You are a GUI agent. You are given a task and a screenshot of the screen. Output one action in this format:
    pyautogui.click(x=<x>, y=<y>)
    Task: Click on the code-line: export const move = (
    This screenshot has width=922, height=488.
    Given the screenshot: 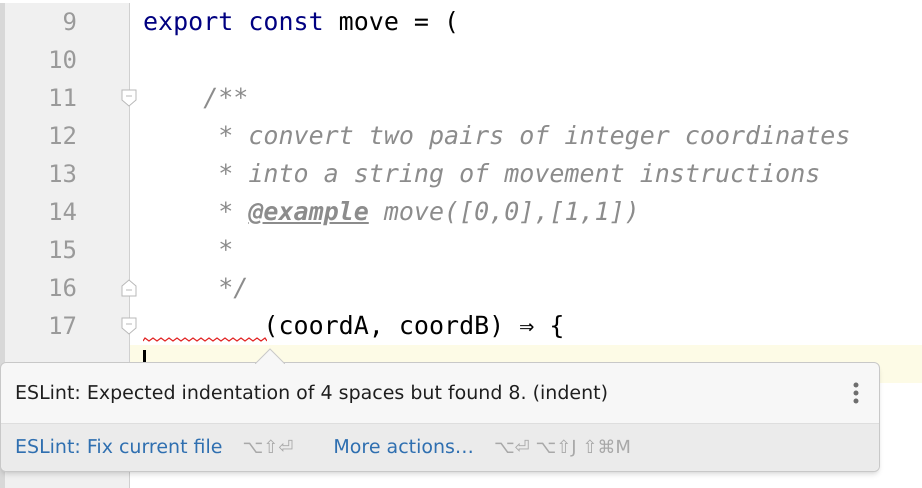 What is the action you would take?
    pyautogui.click(x=301, y=22)
    